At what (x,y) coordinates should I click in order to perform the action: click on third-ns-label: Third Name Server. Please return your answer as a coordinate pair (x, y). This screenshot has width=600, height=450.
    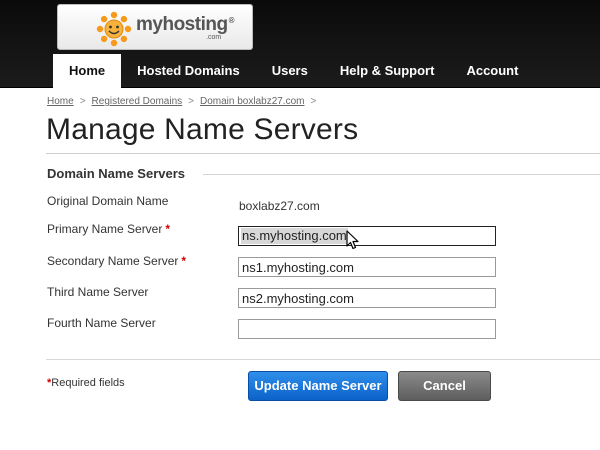
    Looking at the image, I should click on (98, 292).